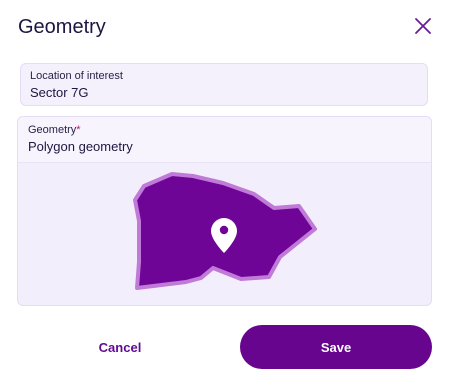 The width and height of the screenshot is (450, 387). I want to click on required-marker: *, so click(78, 130).